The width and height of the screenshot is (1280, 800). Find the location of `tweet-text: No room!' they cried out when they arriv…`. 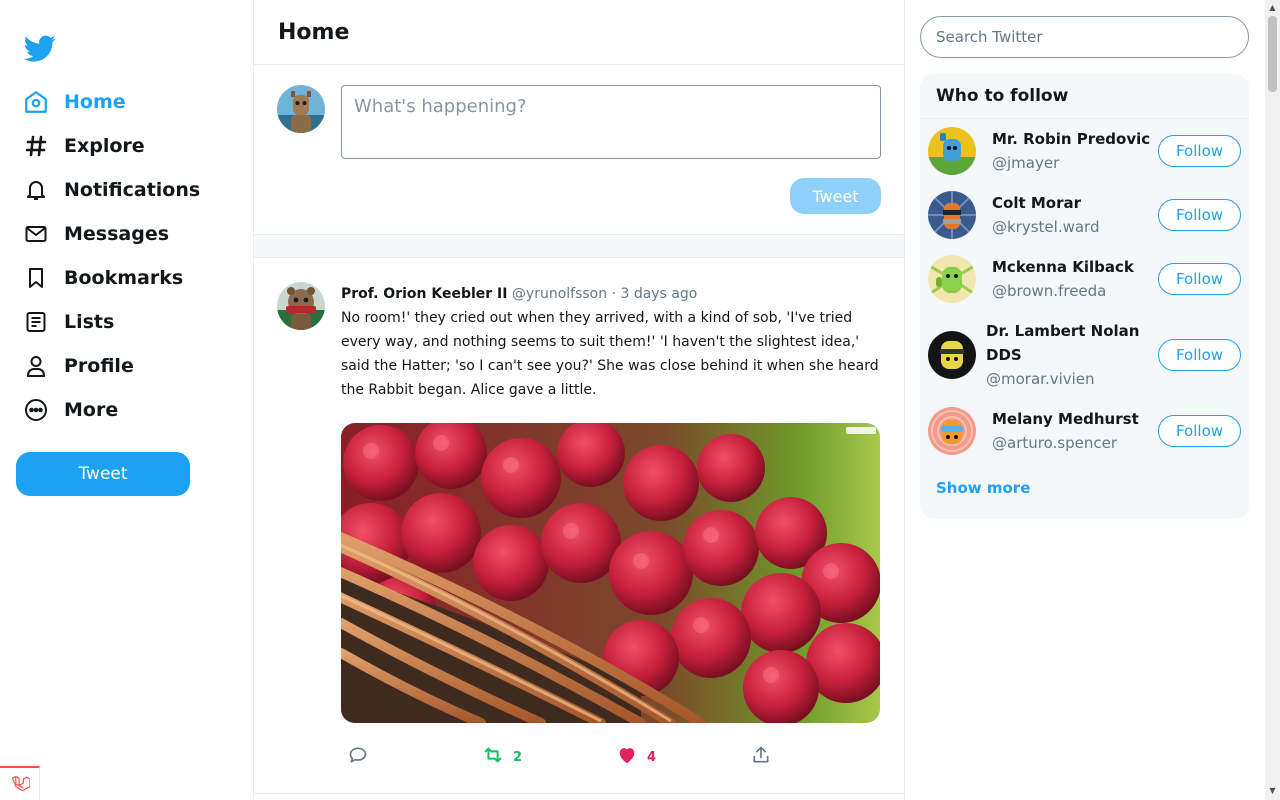

tweet-text: No room!' they cried out when they arriv… is located at coordinates (610, 354).